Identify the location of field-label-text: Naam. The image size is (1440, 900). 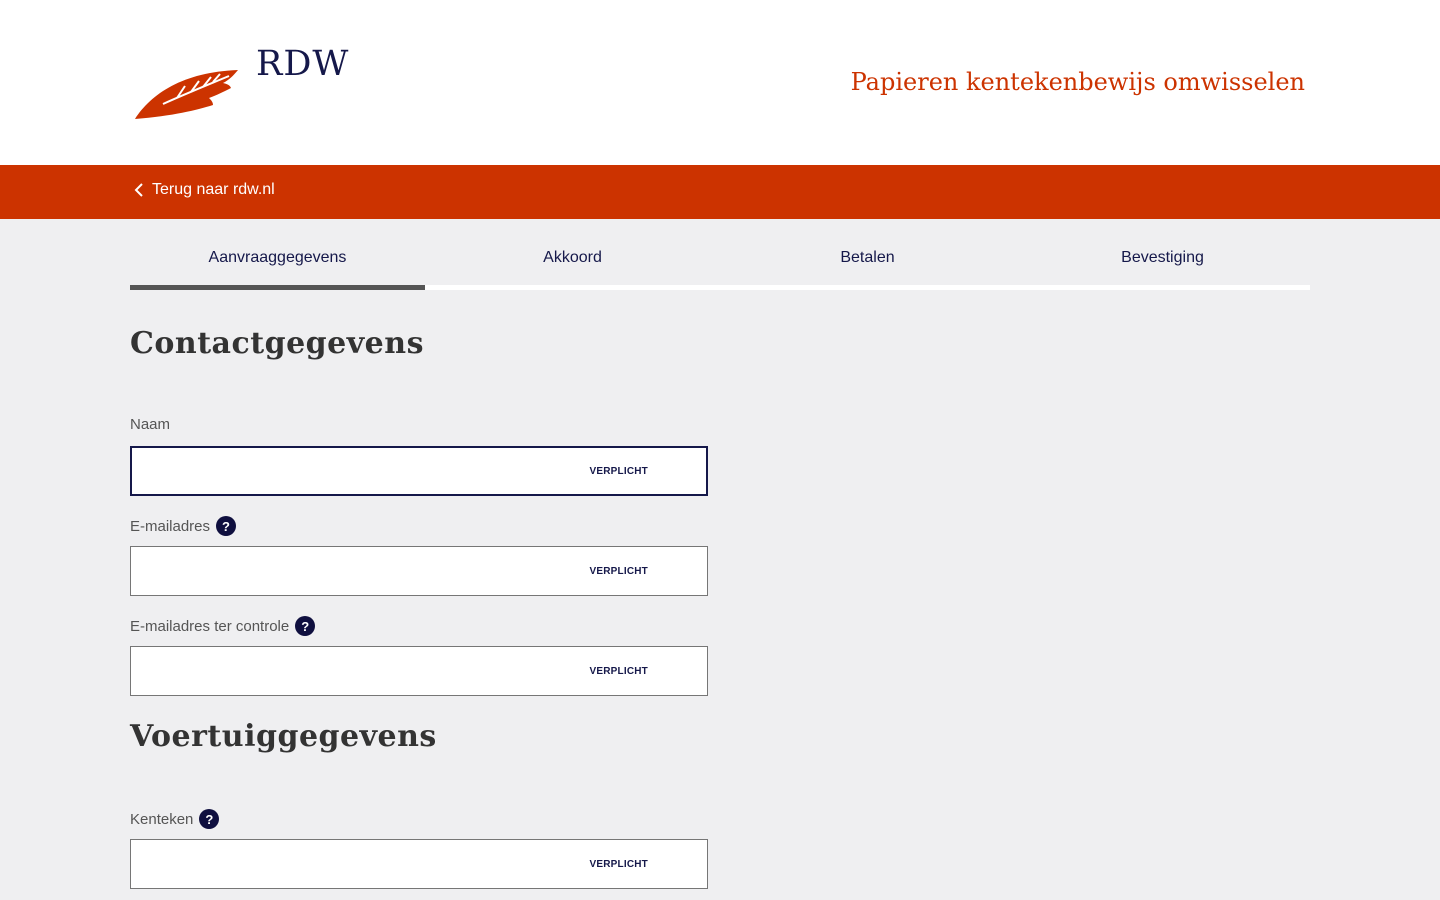
(150, 424).